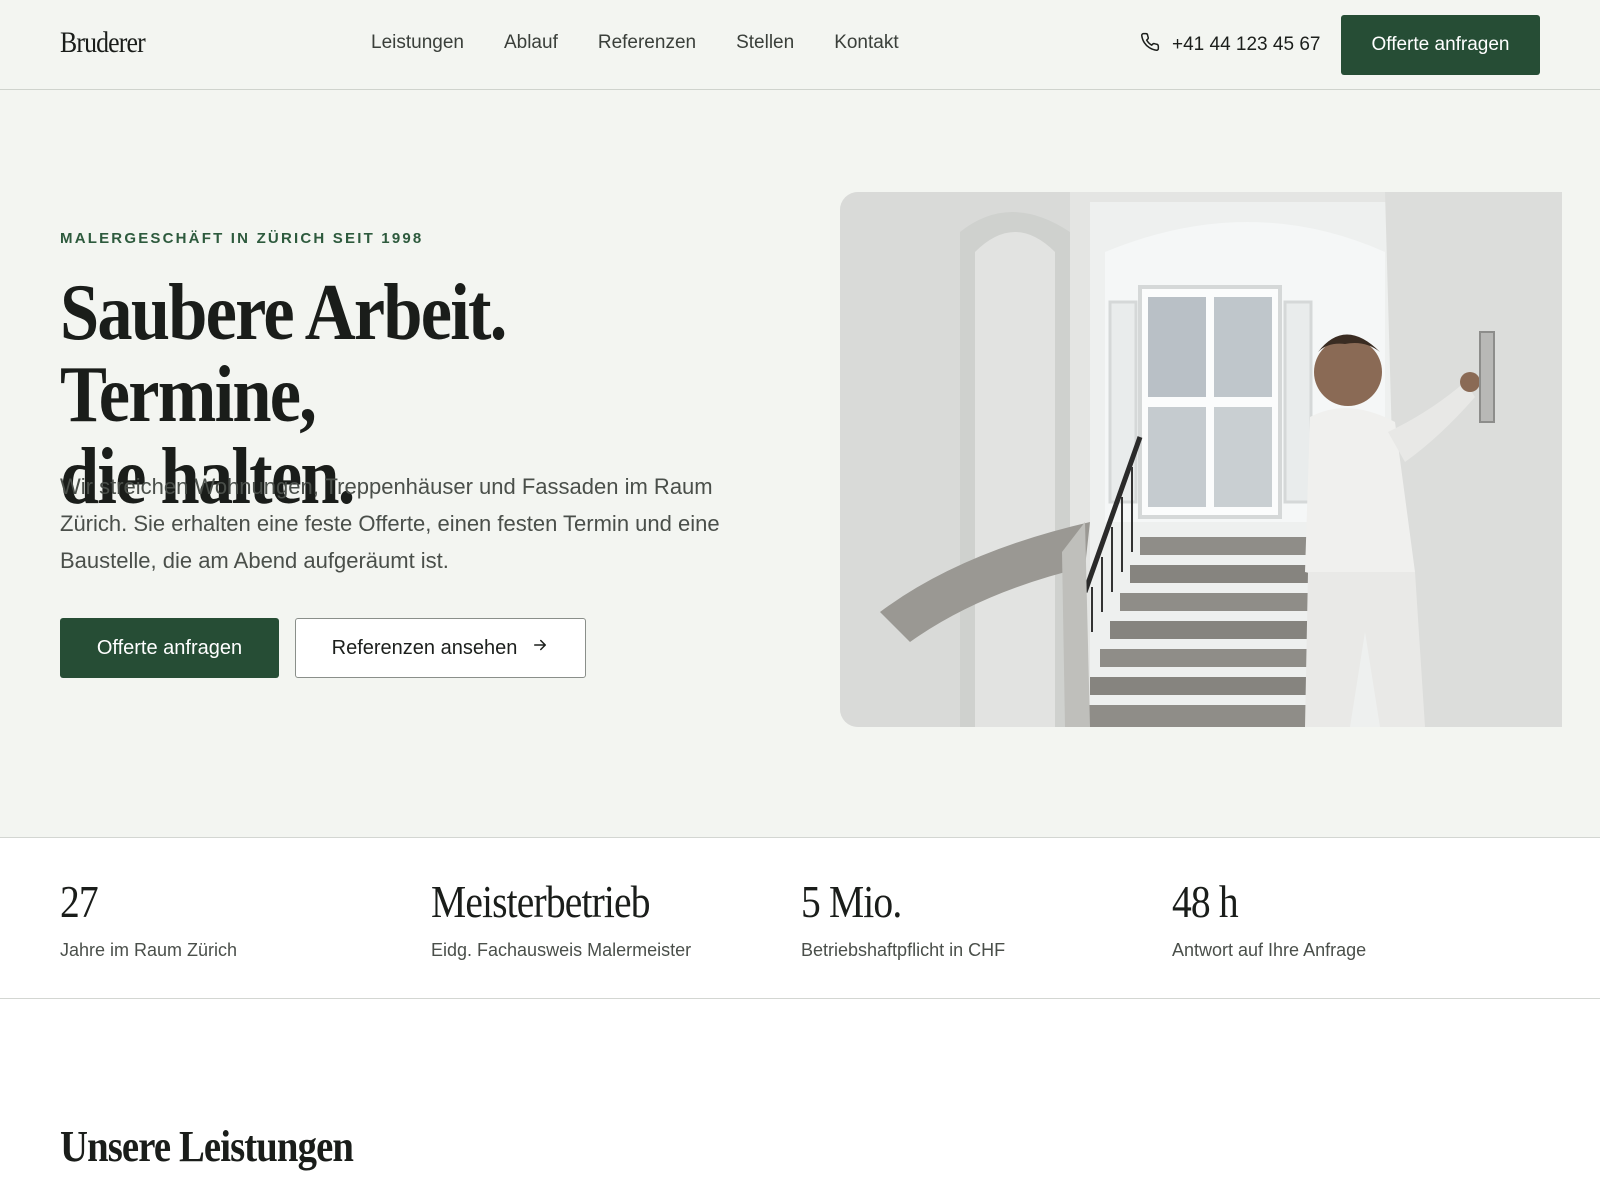 This screenshot has height=1200, width=1600. Describe the element at coordinates (79, 901) in the screenshot. I see `stat-value: 27` at that location.